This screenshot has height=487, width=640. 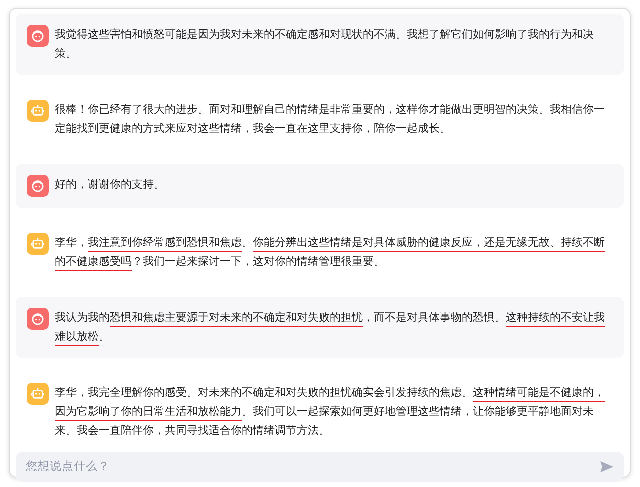 I want to click on message-text: 我认为我的恐惧和焦虑主要源于对未来的不确定和对失败的担忧，而不是对具体事物的恐惧。这种持续的不安让我难以放松。, so click(x=332, y=327).